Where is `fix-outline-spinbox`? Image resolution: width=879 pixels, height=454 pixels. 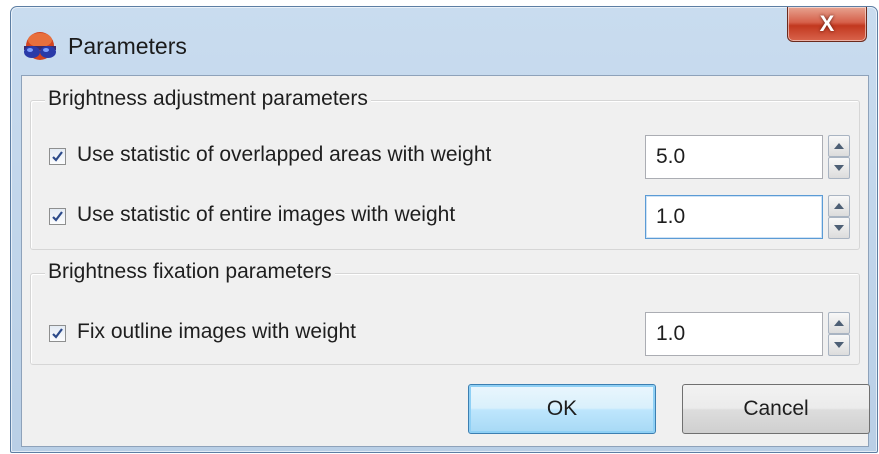
fix-outline-spinbox is located at coordinates (759, 334).